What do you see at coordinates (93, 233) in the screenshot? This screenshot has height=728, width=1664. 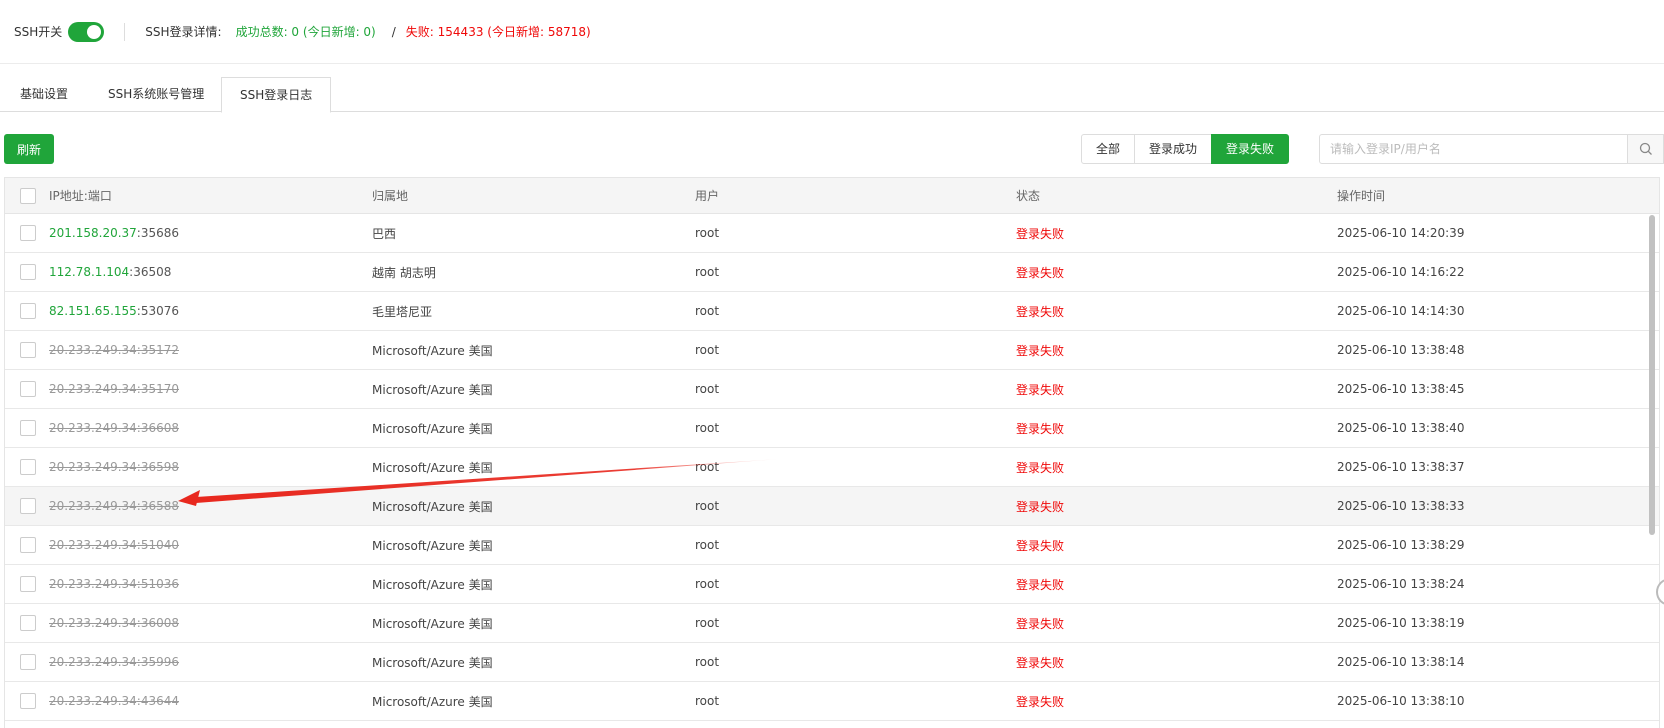 I see `ip-address-link: 201.158.20.37` at bounding box center [93, 233].